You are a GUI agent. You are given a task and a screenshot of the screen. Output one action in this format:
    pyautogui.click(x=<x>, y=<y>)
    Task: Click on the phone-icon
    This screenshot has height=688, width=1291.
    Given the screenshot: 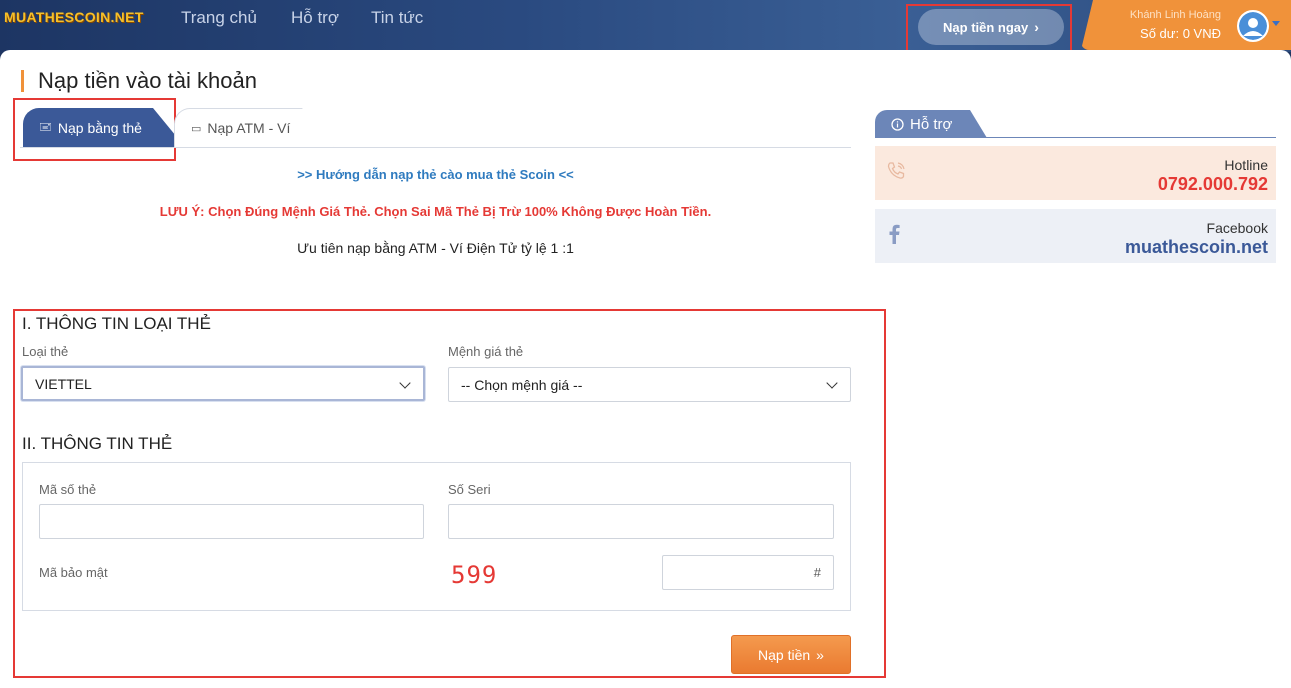 What is the action you would take?
    pyautogui.click(x=896, y=170)
    